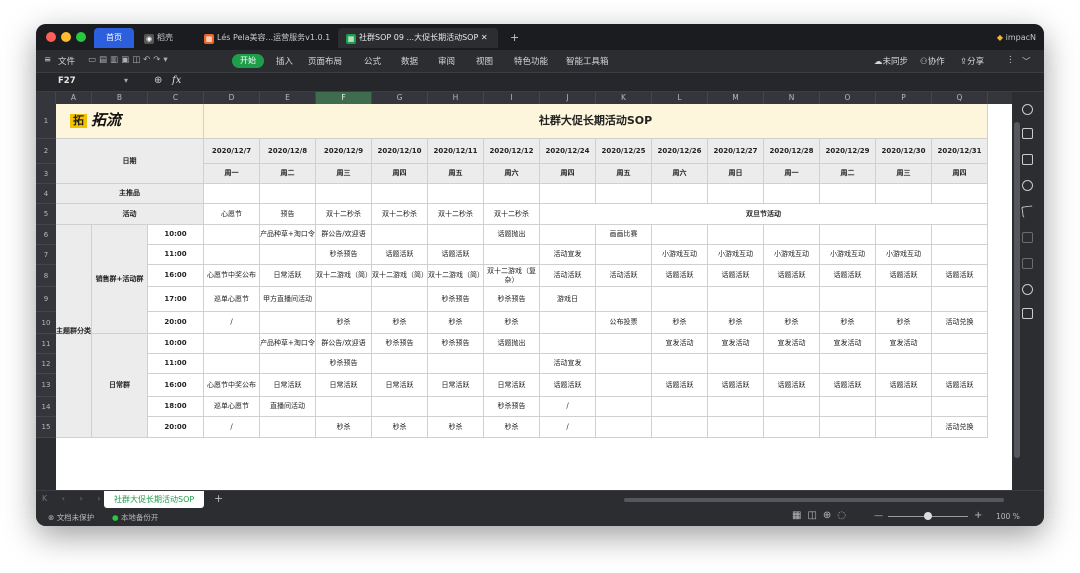 The width and height of the screenshot is (1080, 573). I want to click on weekday-header: 周六, so click(512, 174).